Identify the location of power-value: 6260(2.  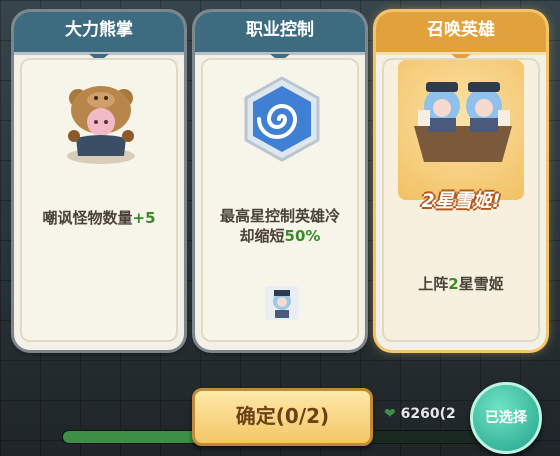
(428, 414).